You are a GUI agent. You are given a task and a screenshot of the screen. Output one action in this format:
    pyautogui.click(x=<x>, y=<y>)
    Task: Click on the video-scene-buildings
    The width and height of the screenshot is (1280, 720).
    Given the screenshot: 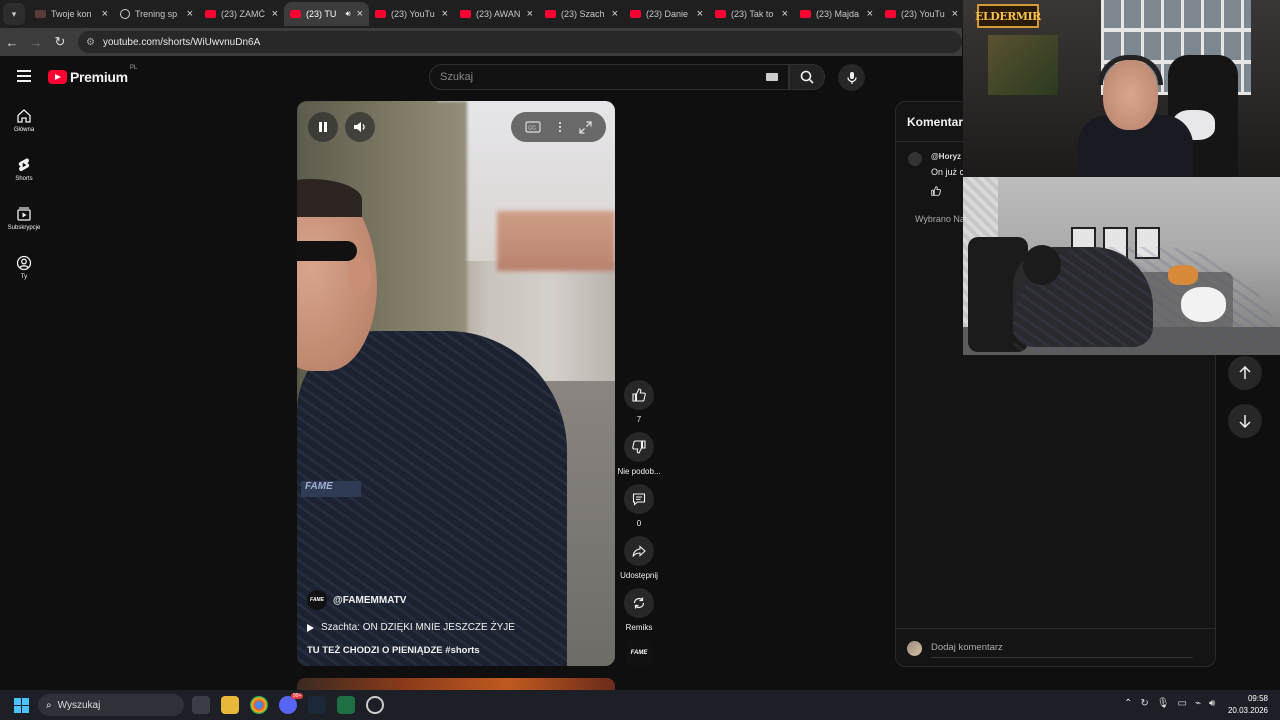 What is the action you would take?
    pyautogui.click(x=556, y=241)
    